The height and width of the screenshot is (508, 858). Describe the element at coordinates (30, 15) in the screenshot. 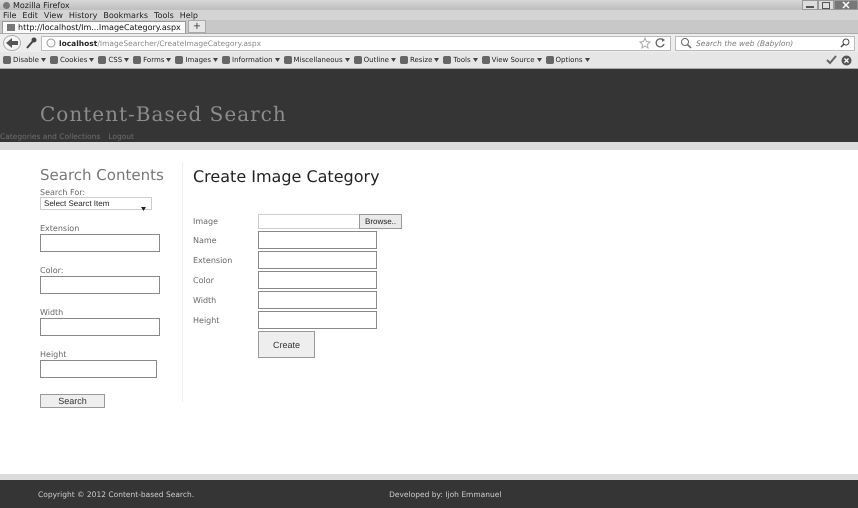

I see `menu-item: Edit` at that location.